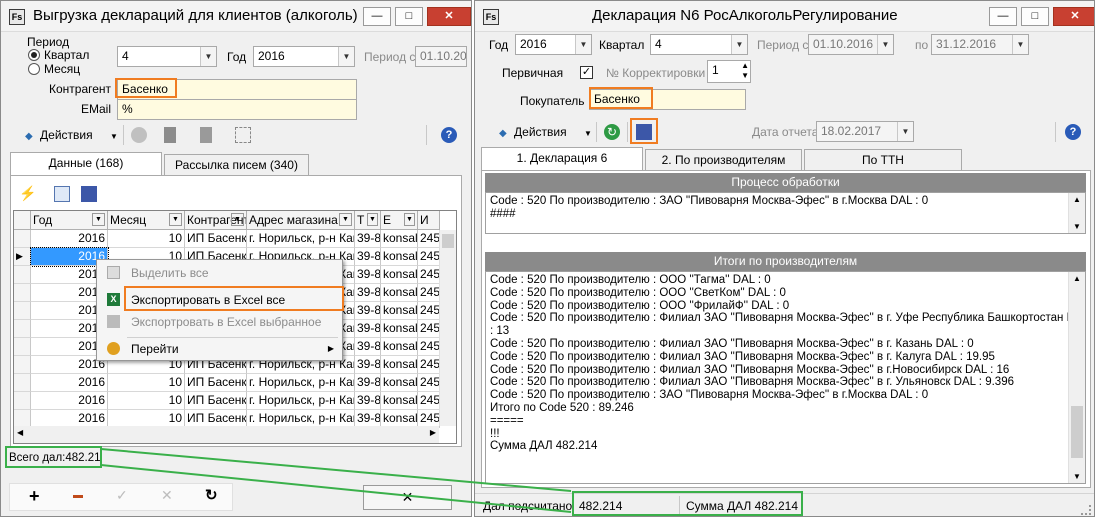  Describe the element at coordinates (745, 75) in the screenshot. I see `stepper-down-icon: ▼` at that location.